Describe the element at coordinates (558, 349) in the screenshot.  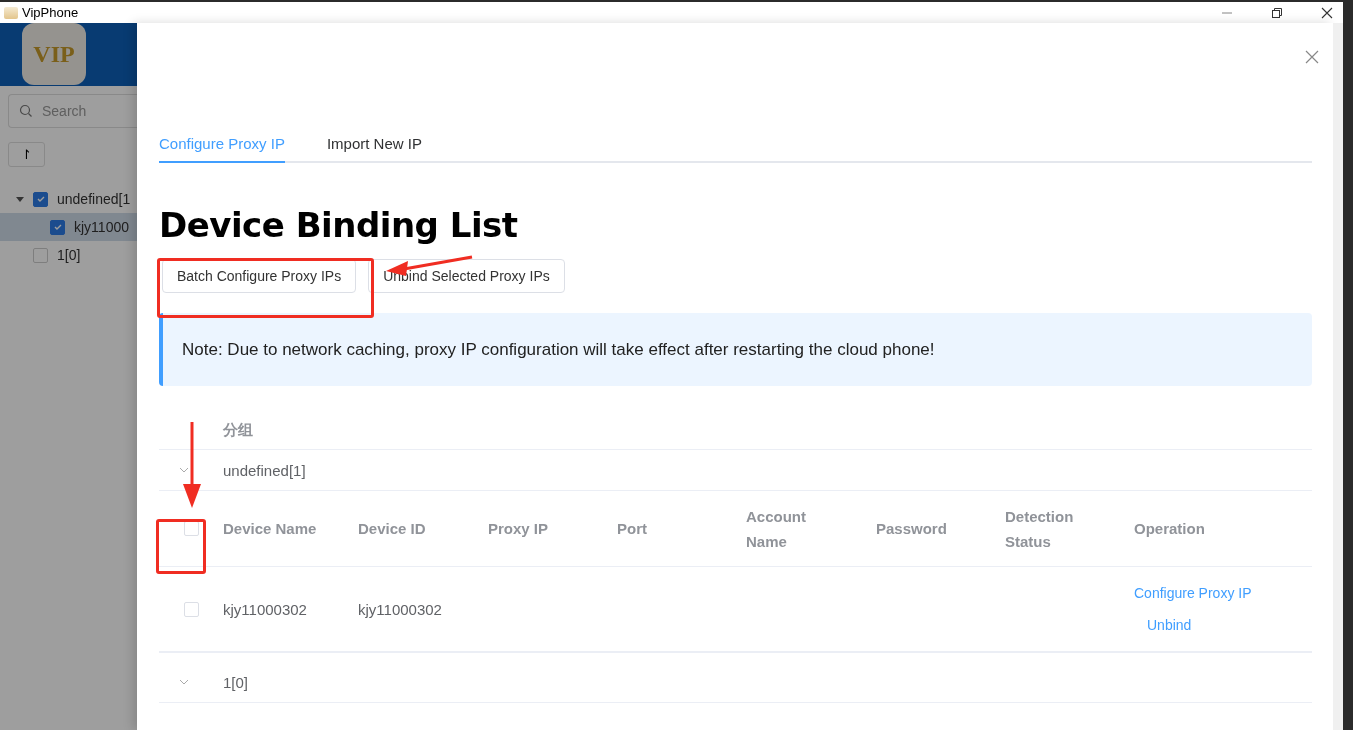
I see `note-text: Note: Due to network caching, proxy IP configuration will take effect after restarting the cloud phone!` at that location.